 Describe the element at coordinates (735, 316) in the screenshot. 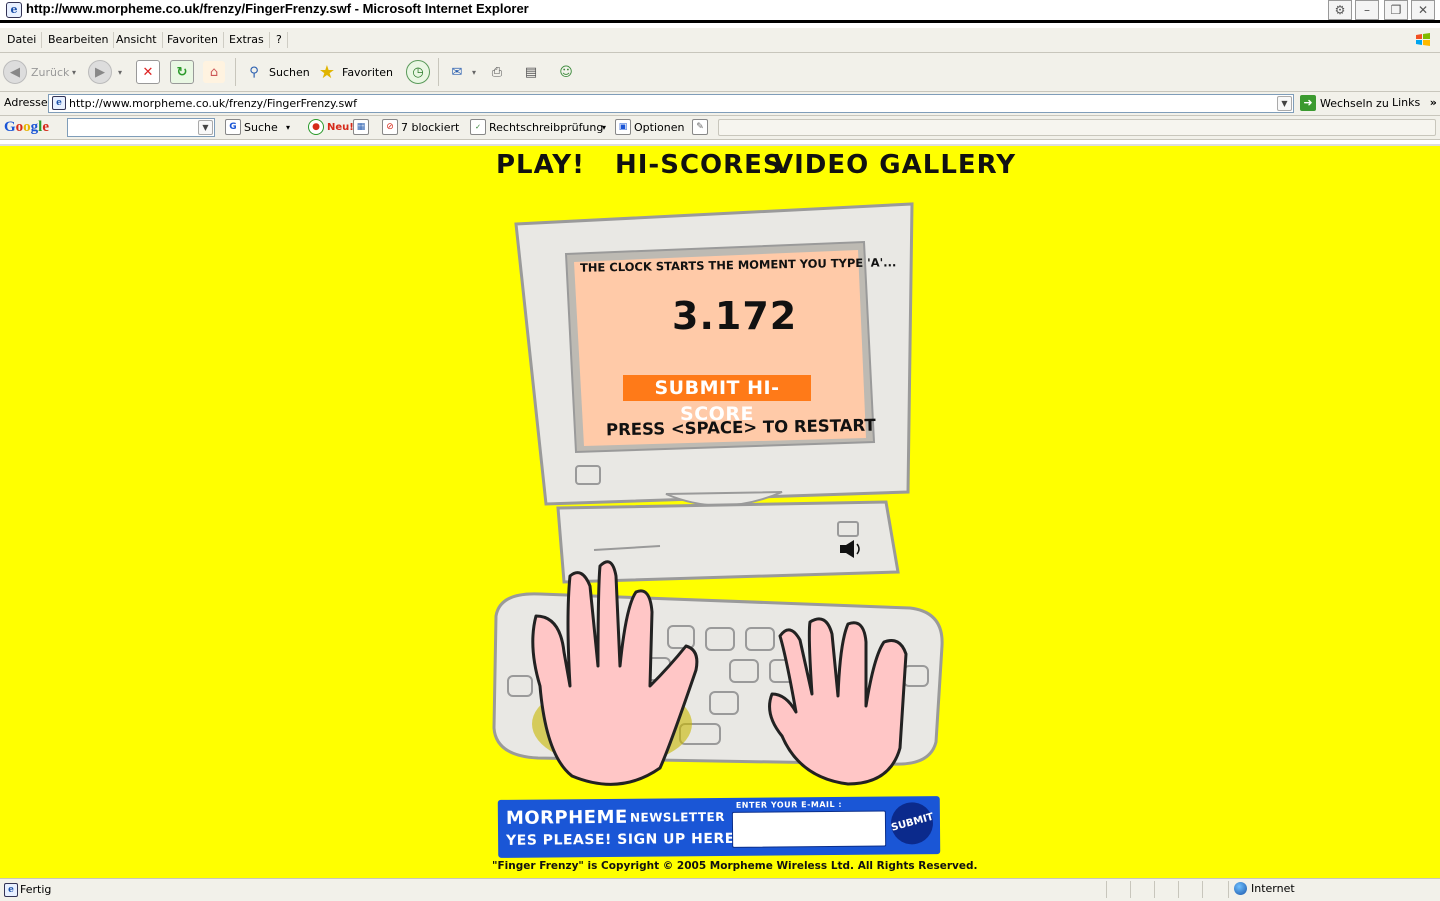

I see `timer-display: 3.172` at that location.